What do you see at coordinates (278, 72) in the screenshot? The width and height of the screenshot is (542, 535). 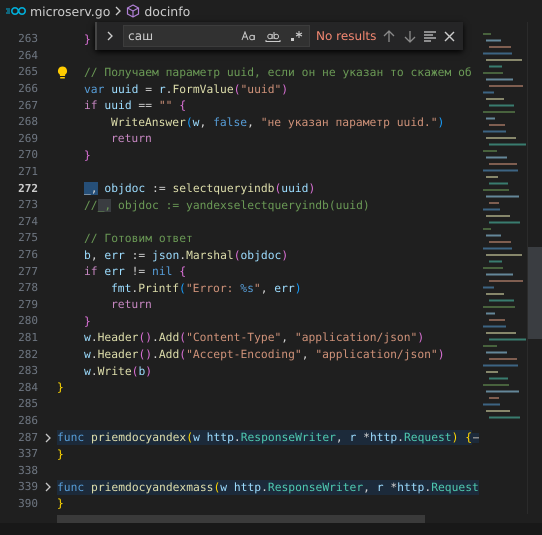 I see `code-line: // Получаем параметр uuid, если он не указан то скажем об` at bounding box center [278, 72].